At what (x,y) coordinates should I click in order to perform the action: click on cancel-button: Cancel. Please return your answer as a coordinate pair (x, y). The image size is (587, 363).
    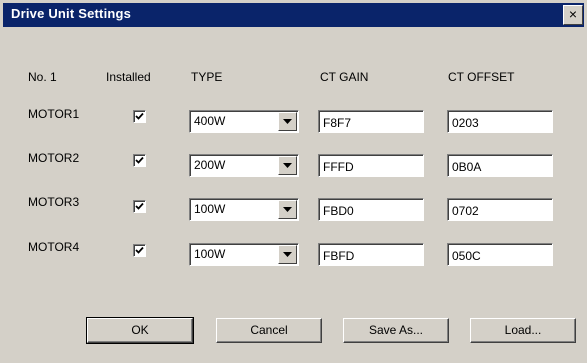
    Looking at the image, I should click on (269, 330).